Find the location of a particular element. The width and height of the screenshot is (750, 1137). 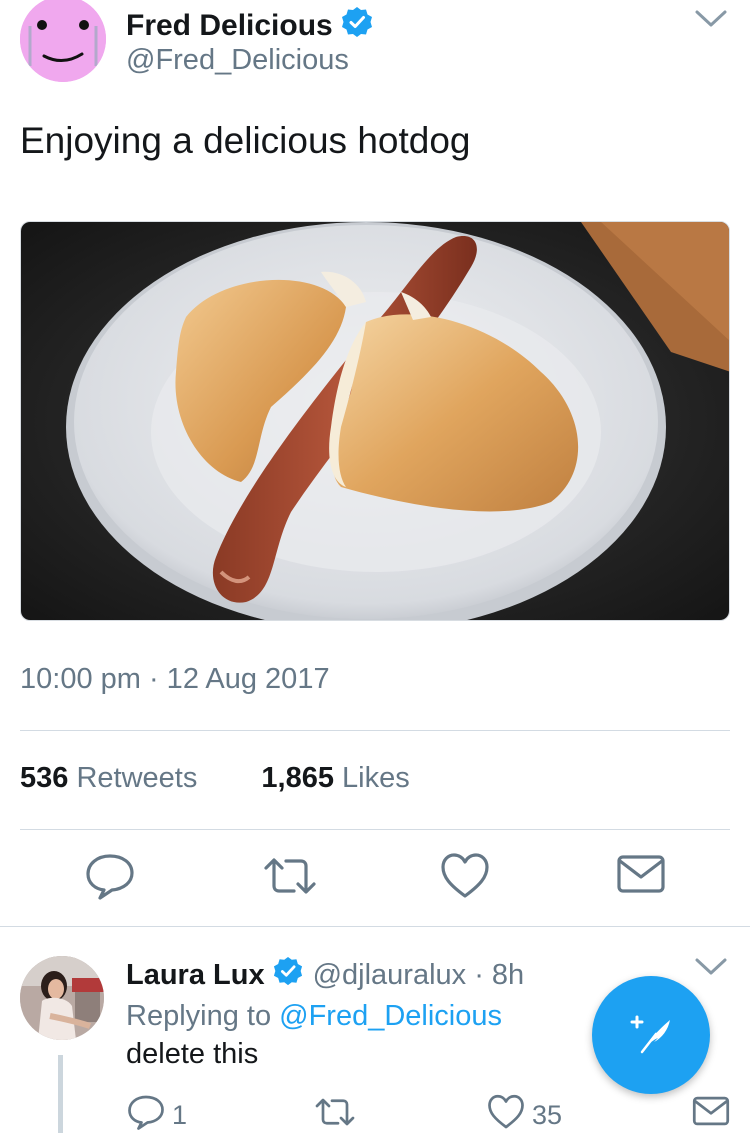

compose-tweet-button is located at coordinates (651, 1035).